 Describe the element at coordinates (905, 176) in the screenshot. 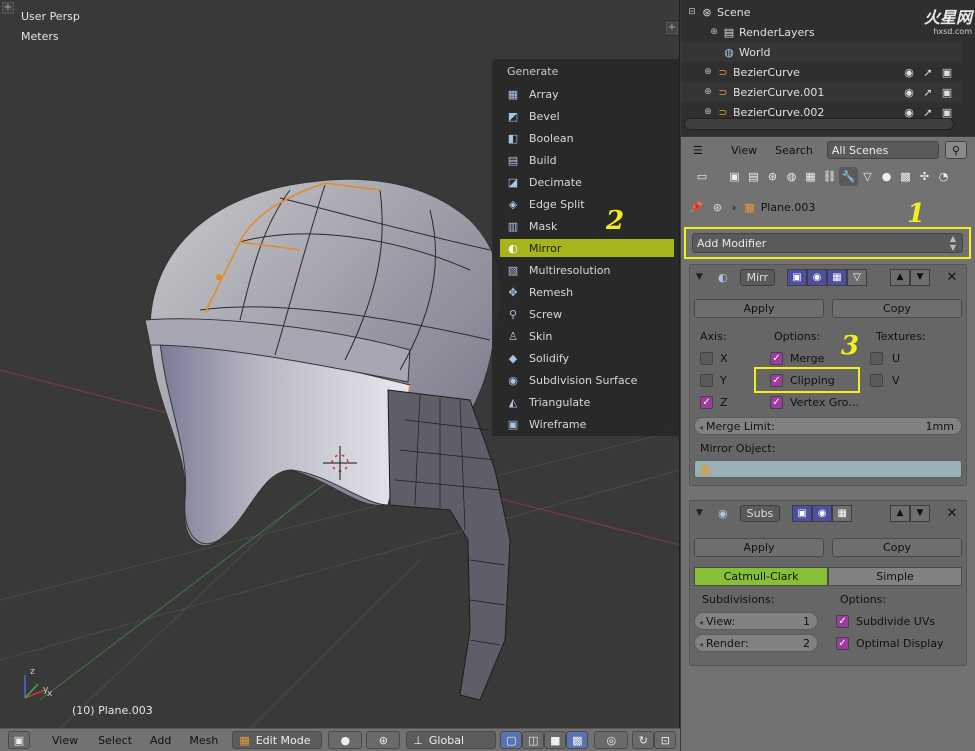

I see `texture-tab-icon: ▩` at that location.